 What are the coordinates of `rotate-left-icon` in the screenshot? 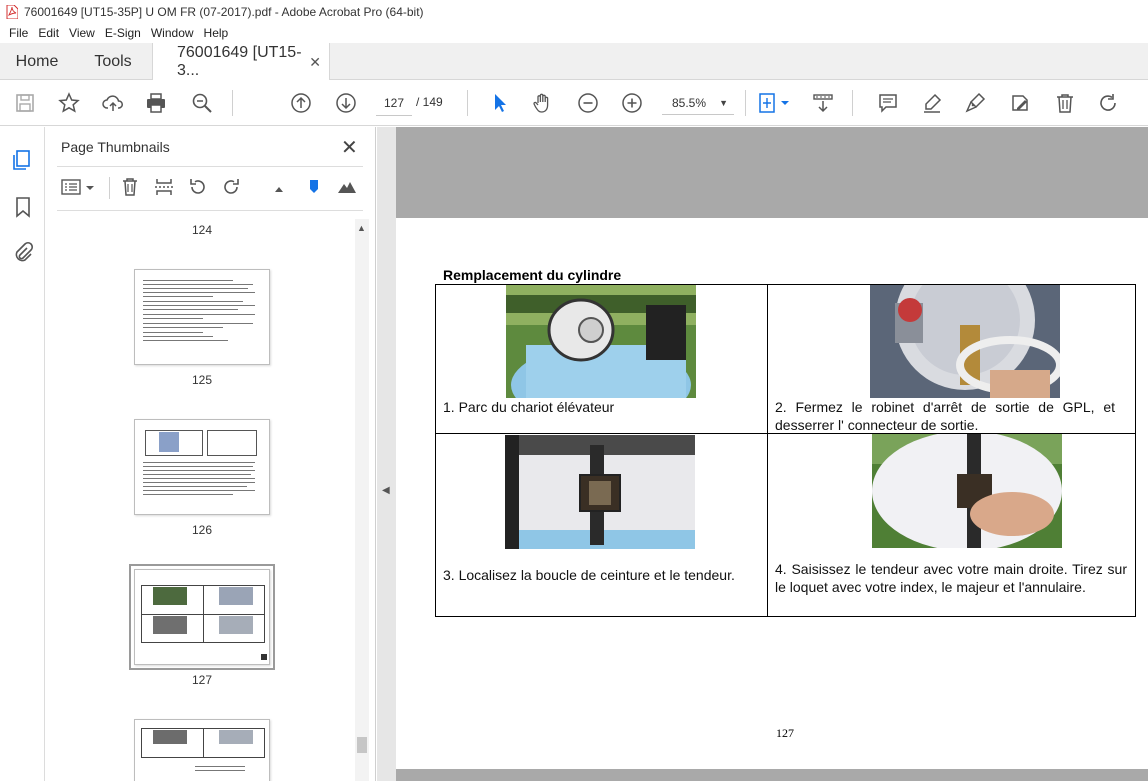 It's located at (199, 188).